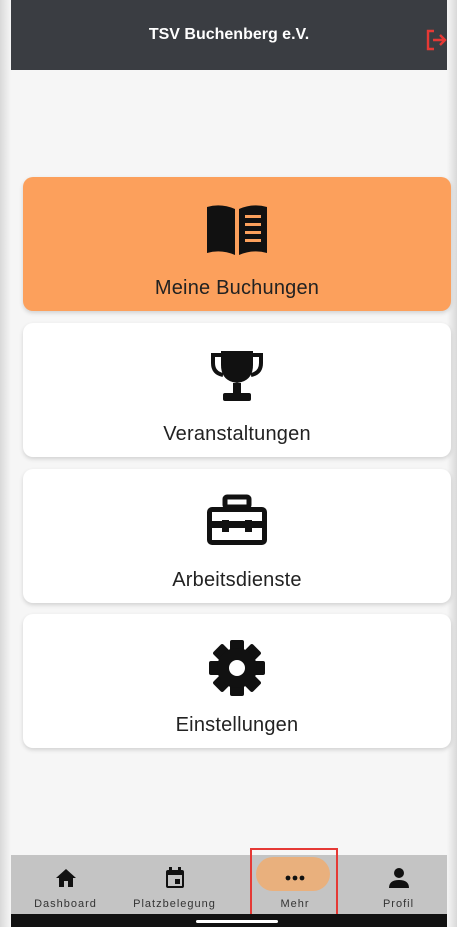 The height and width of the screenshot is (927, 457). I want to click on home-icon, so click(66, 878).